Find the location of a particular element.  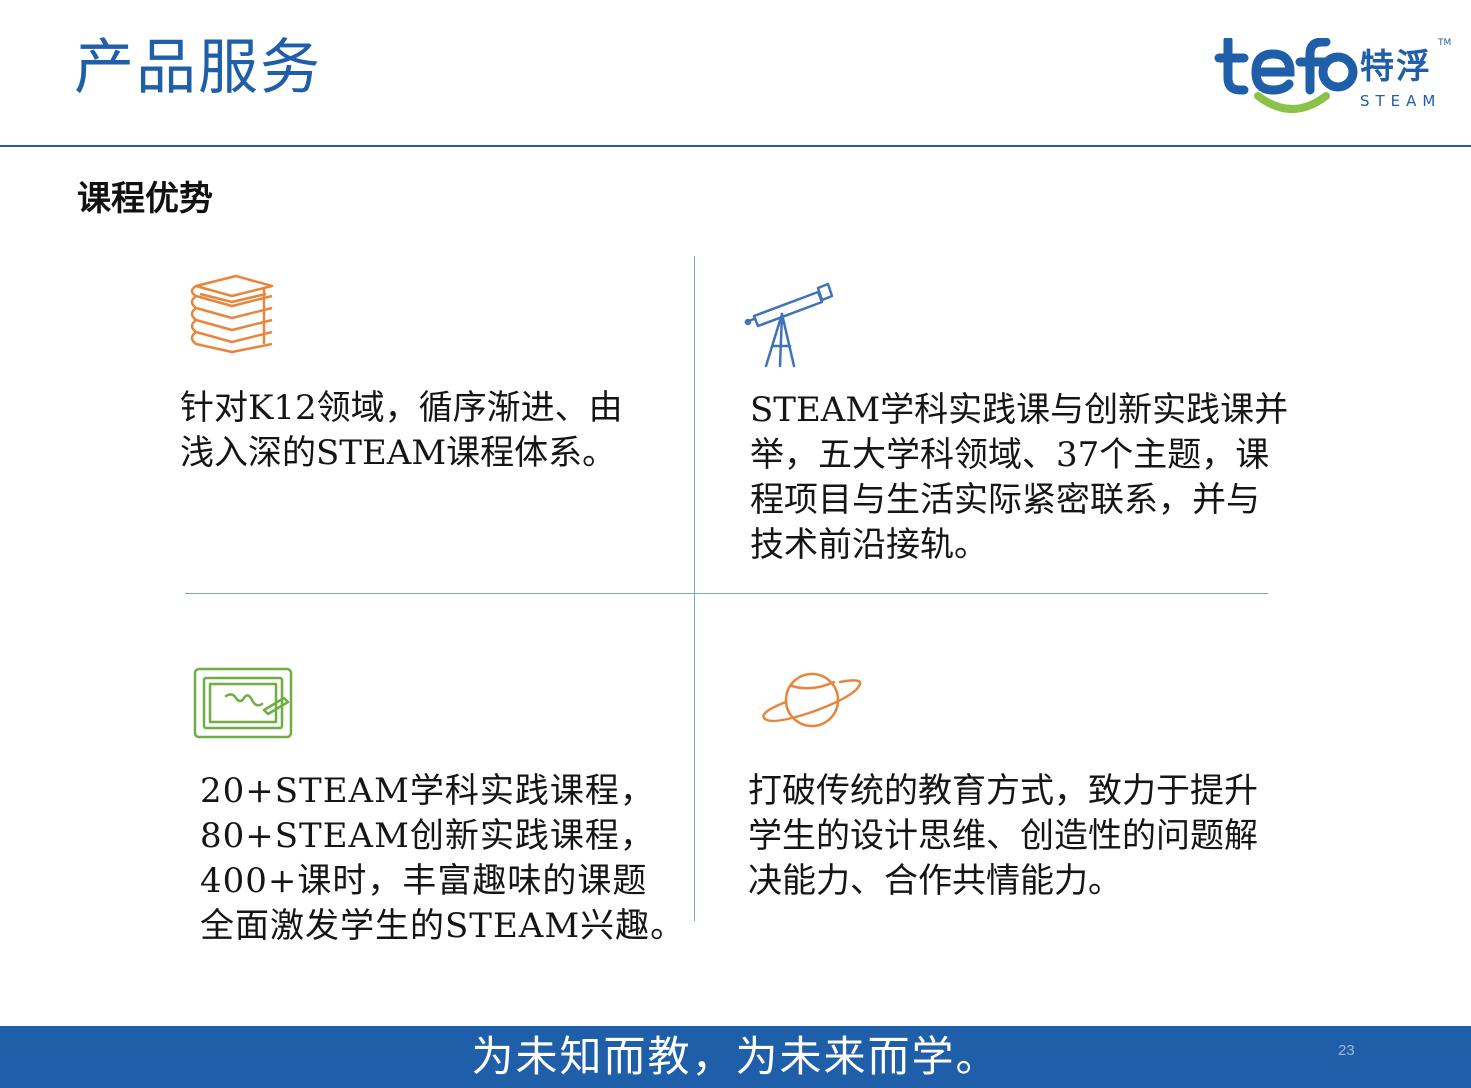

text-line: 20+STEAM学科实践课程， is located at coordinates (427, 791).